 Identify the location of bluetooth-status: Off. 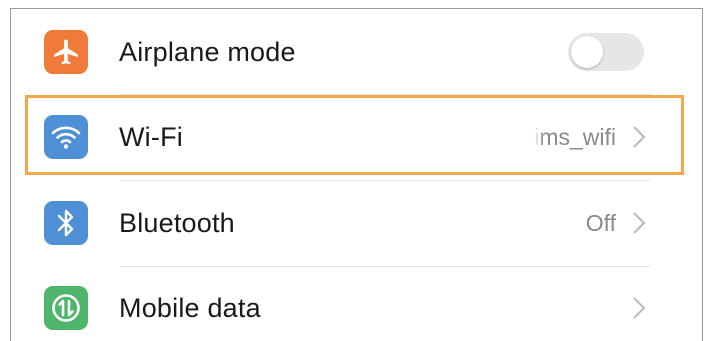
(600, 222).